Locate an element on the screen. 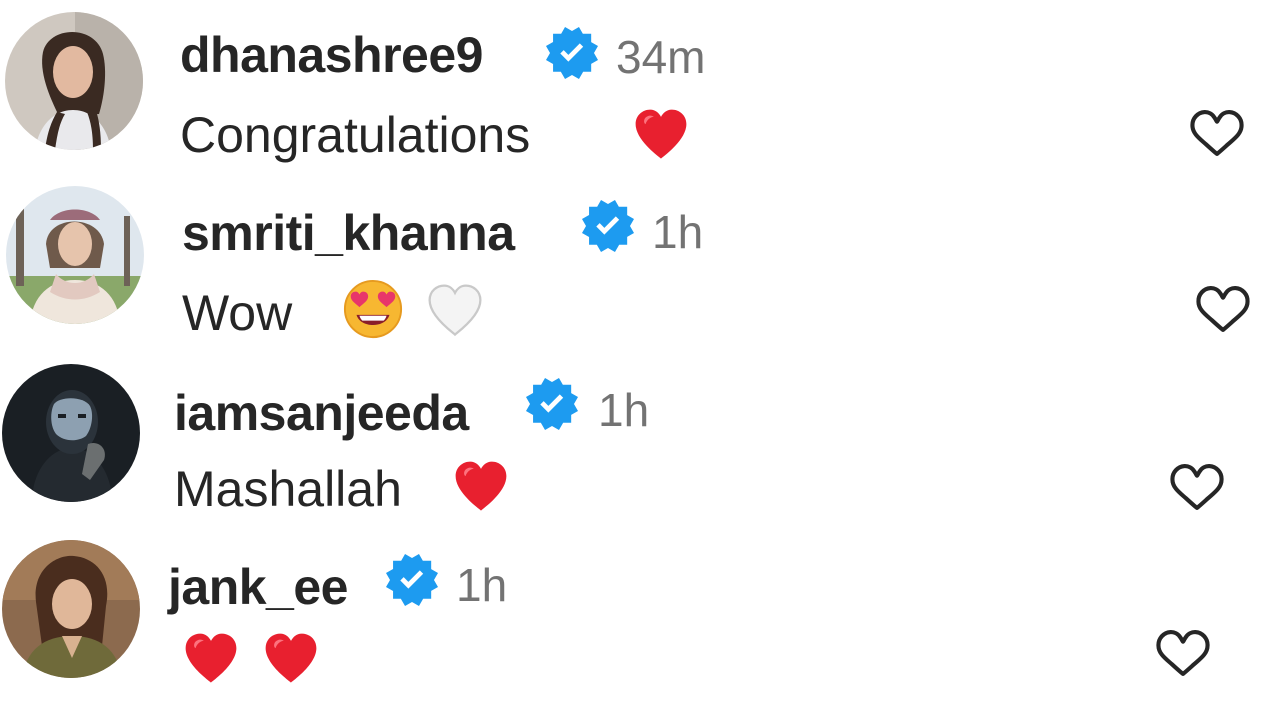 The image size is (1280, 720). username: smriti_khanna is located at coordinates (348, 233).